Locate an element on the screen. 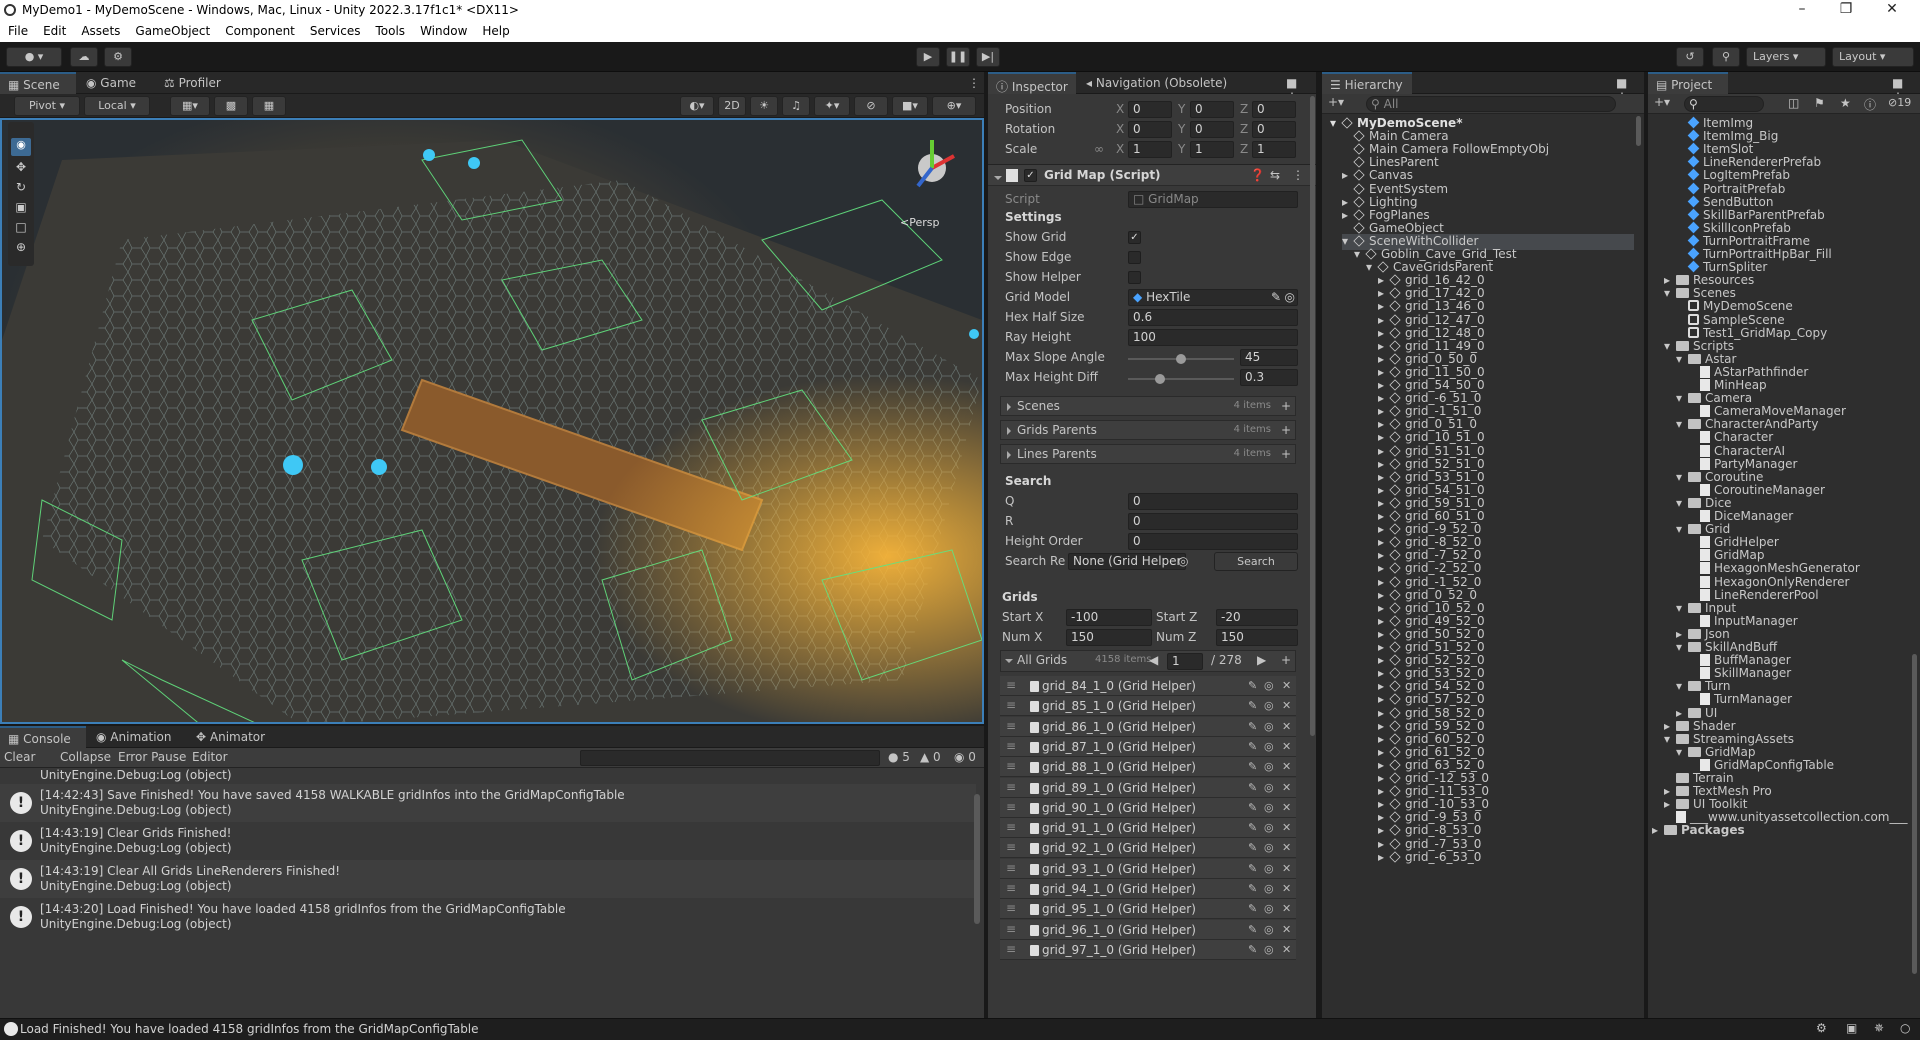  num-x-field: 150 is located at coordinates (1109, 637).